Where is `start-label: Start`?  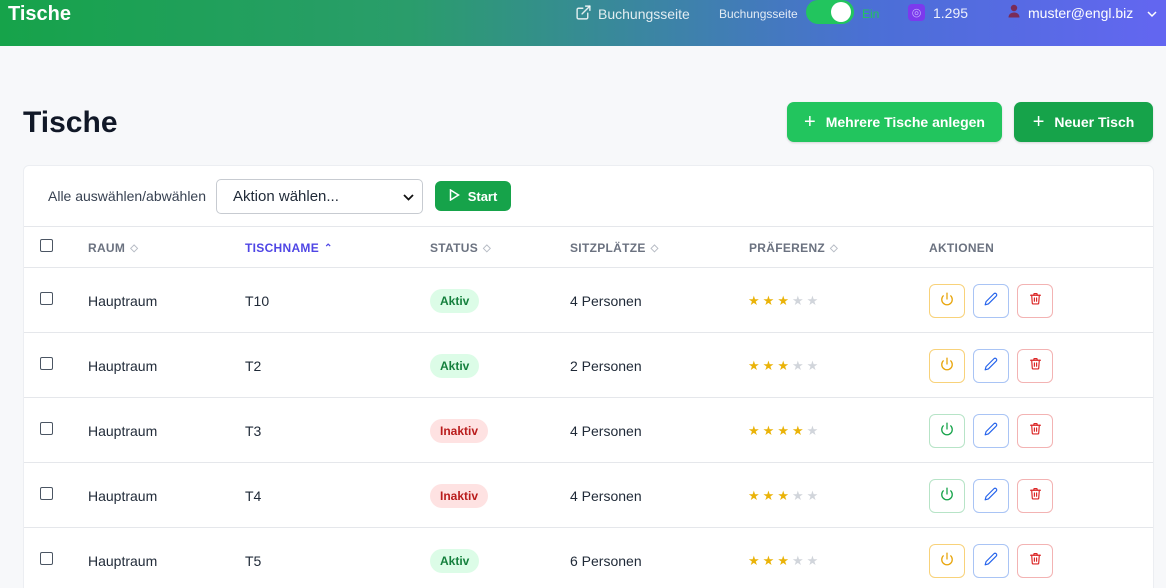
start-label: Start is located at coordinates (482, 196).